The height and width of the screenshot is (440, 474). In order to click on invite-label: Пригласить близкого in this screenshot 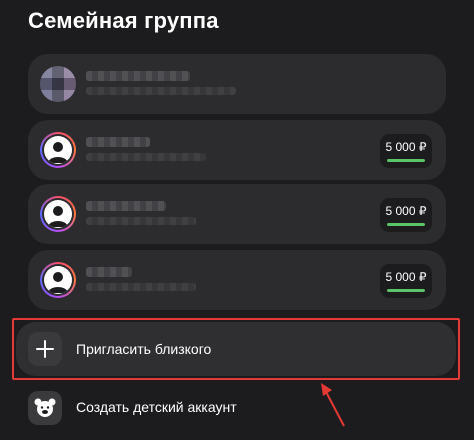, I will do `click(144, 349)`.